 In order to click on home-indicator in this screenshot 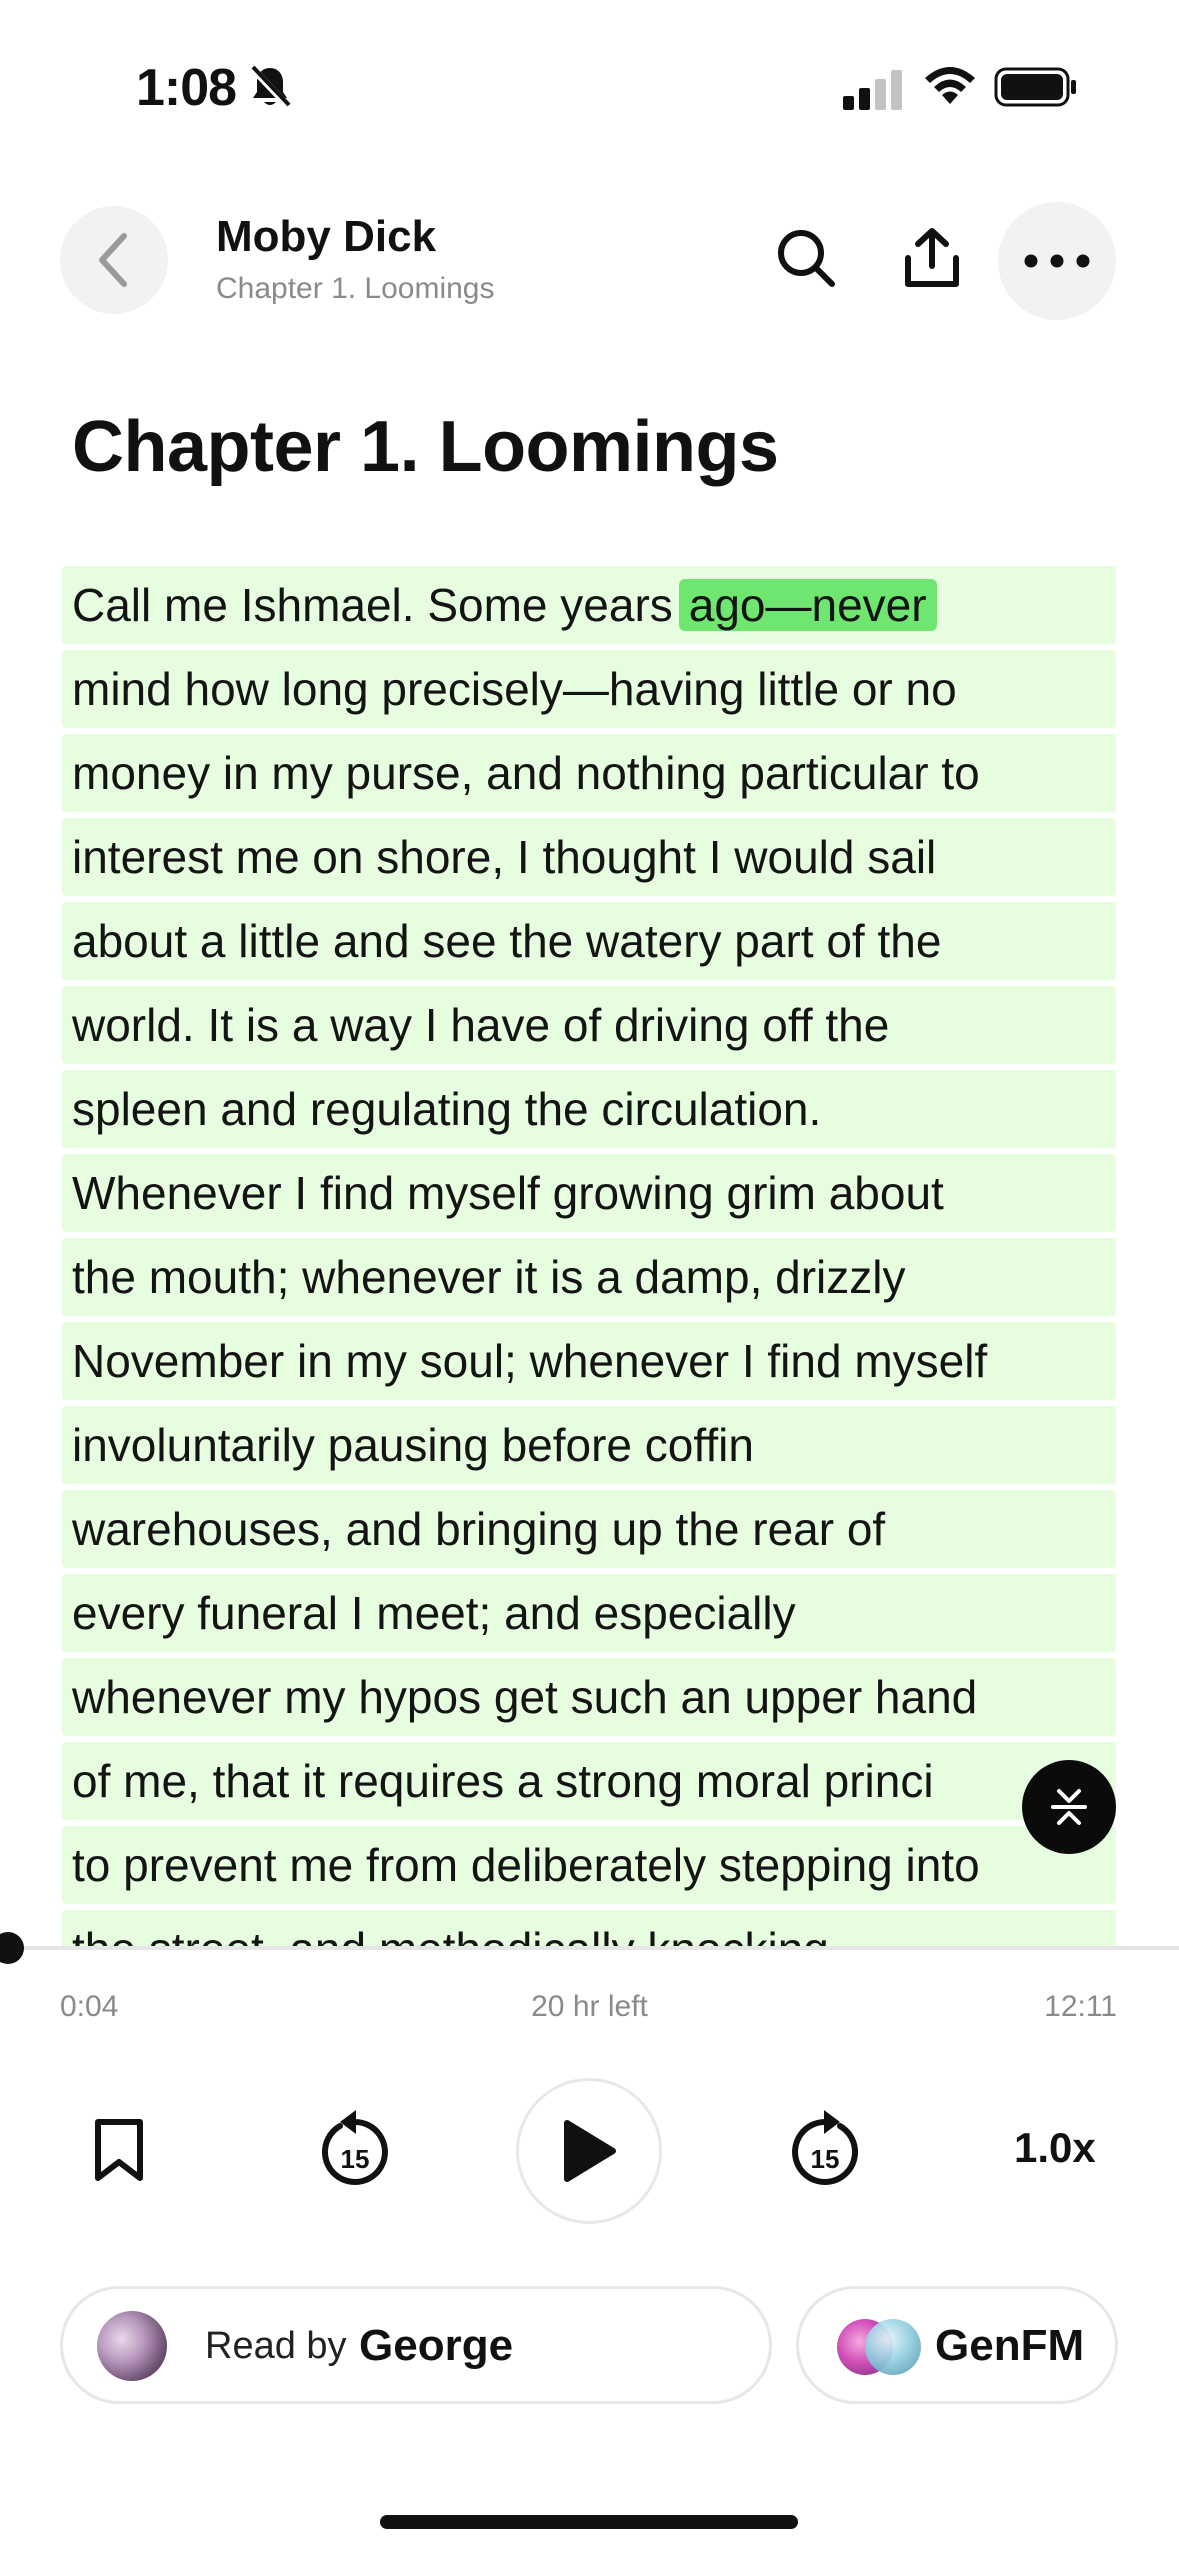, I will do `click(589, 2522)`.